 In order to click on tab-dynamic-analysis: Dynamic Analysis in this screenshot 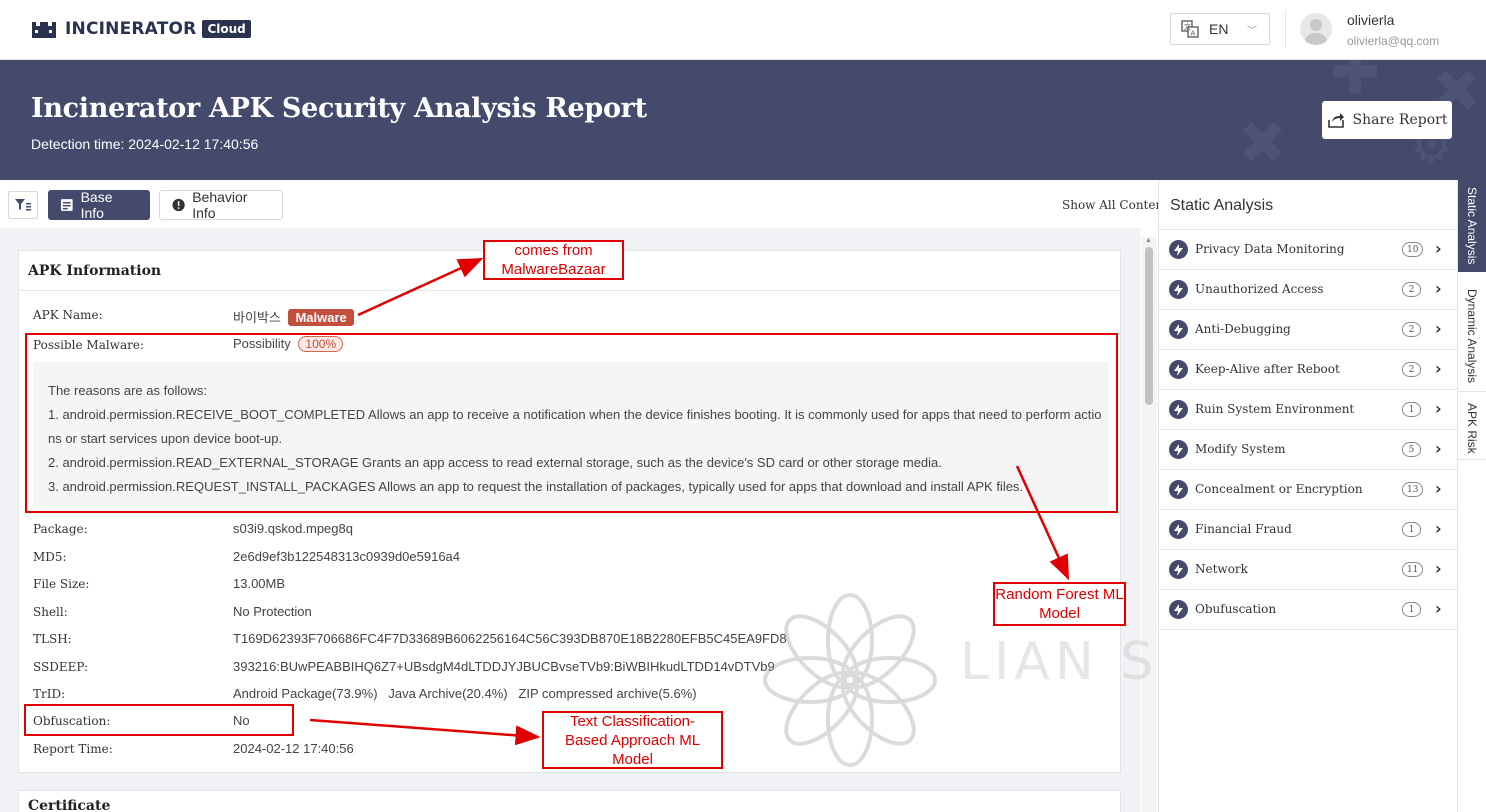, I will do `click(1472, 337)`.